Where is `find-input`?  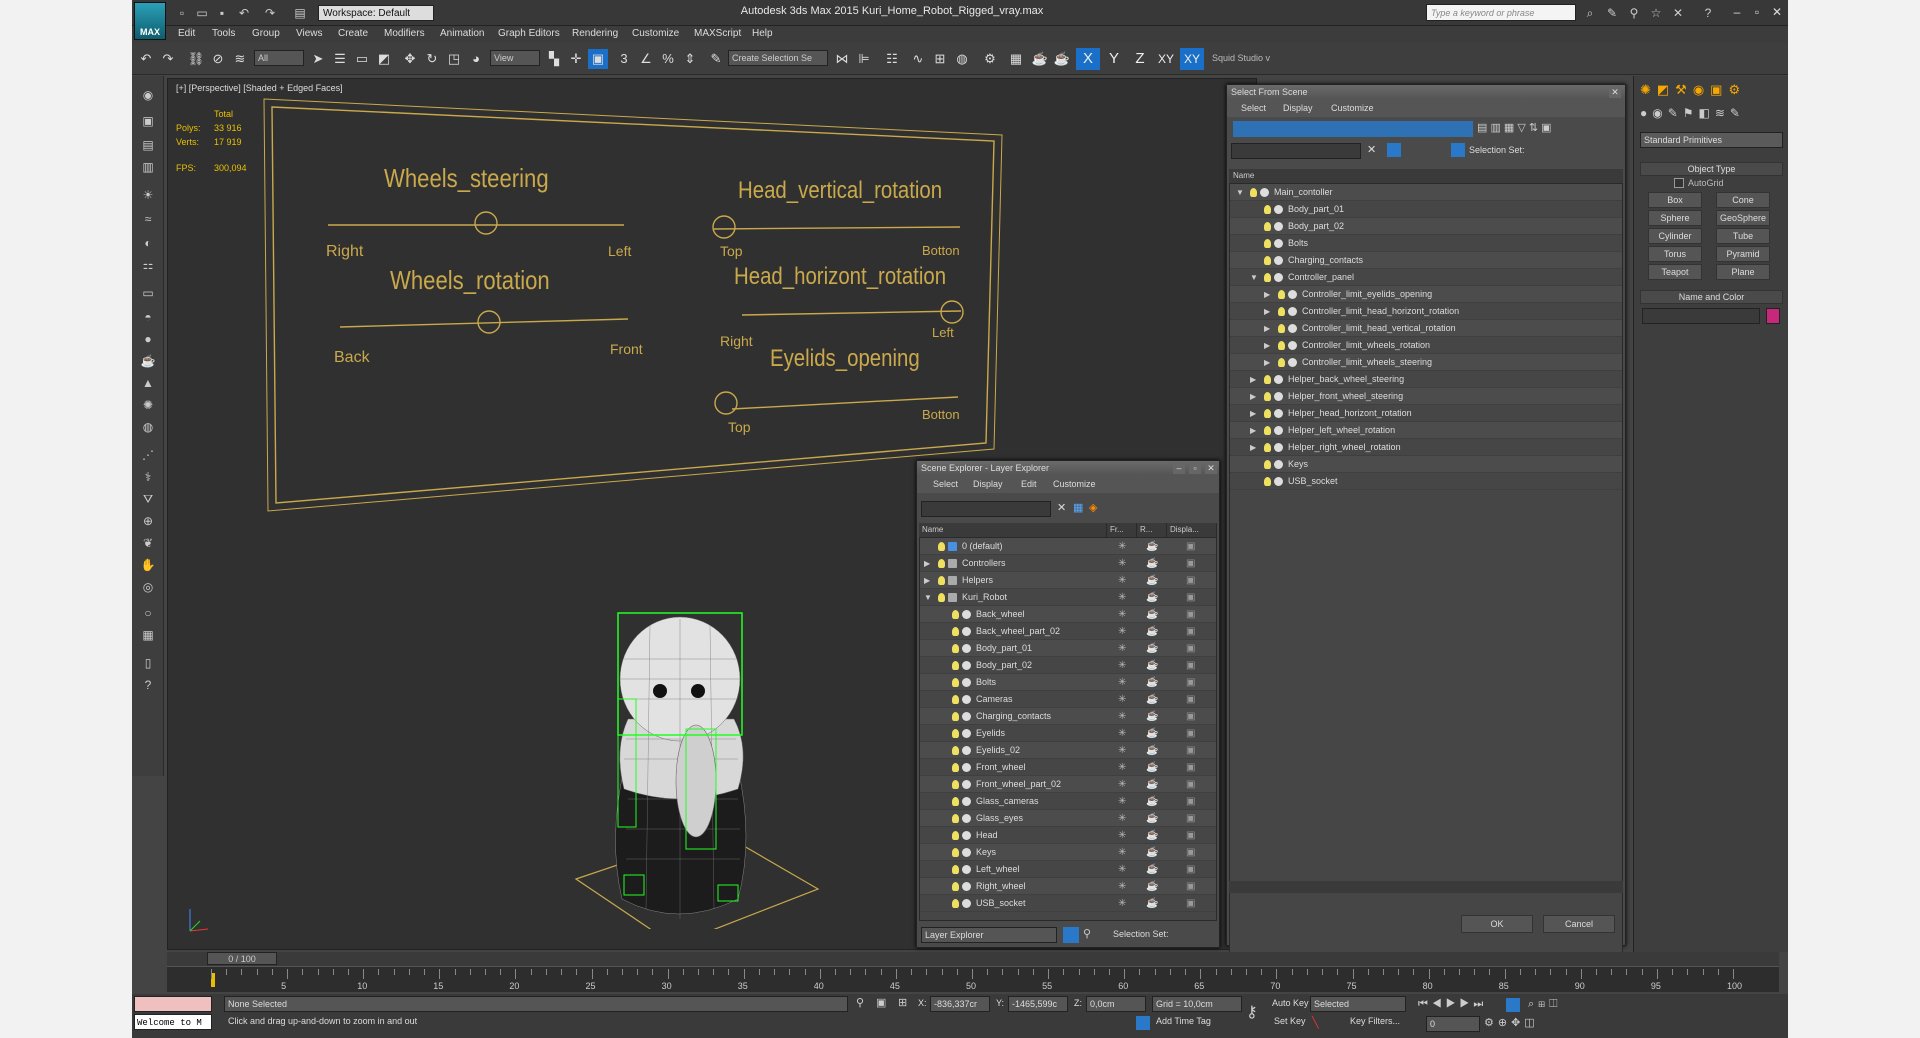 find-input is located at coordinates (1296, 151).